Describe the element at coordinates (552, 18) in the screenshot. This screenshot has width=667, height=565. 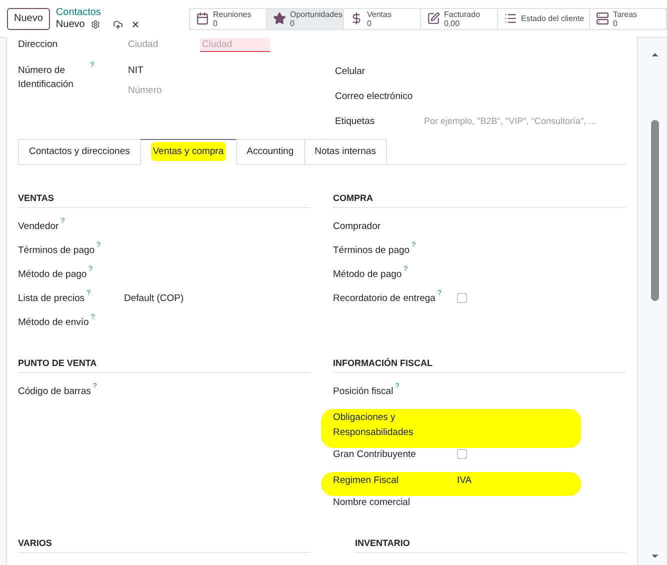
I see `stat-label: Estado del cliente` at that location.